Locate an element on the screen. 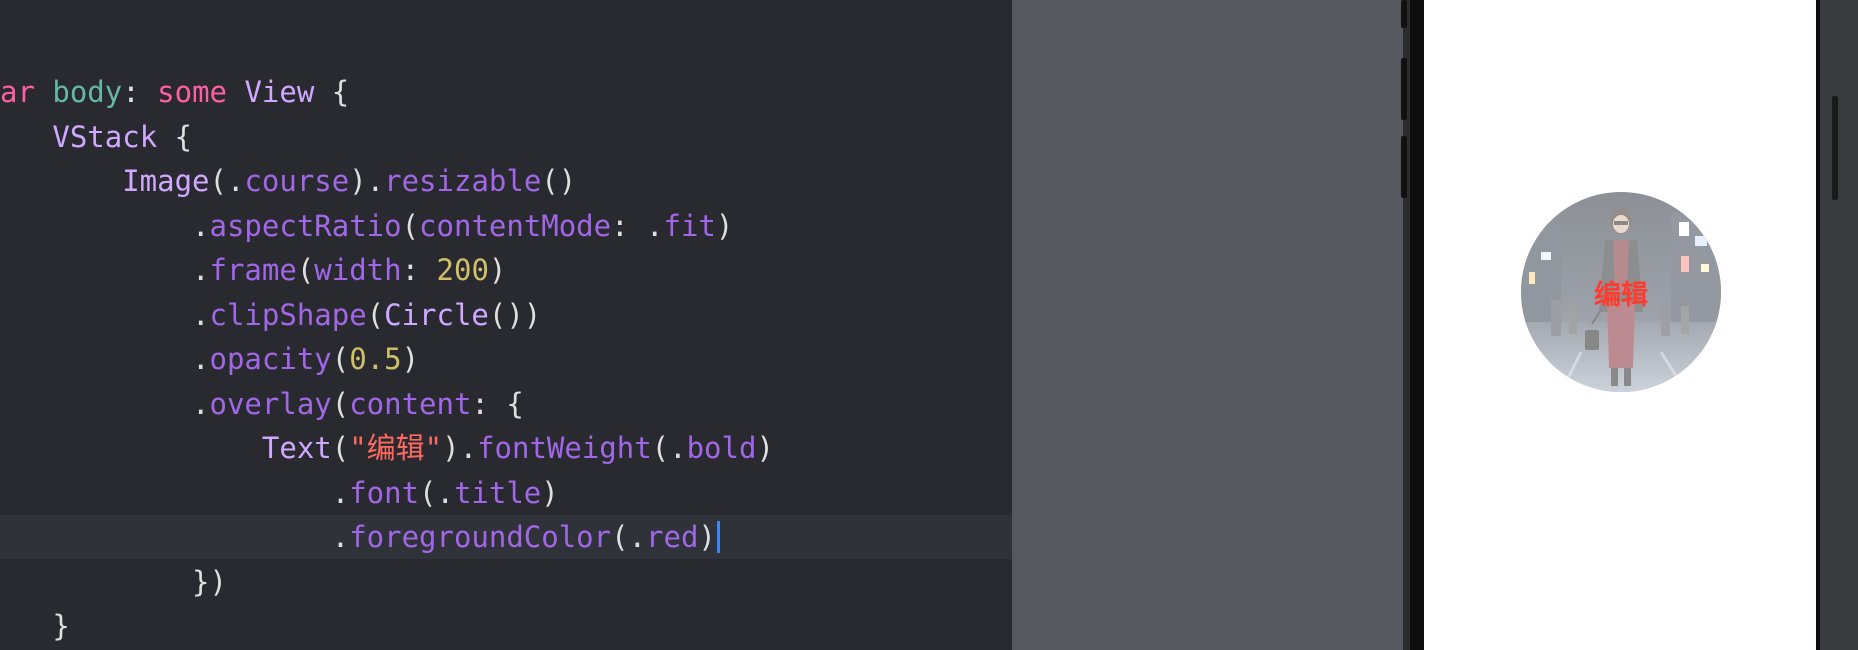 This screenshot has width=1858, height=650. code-line: ar body: some View { is located at coordinates (506, 92).